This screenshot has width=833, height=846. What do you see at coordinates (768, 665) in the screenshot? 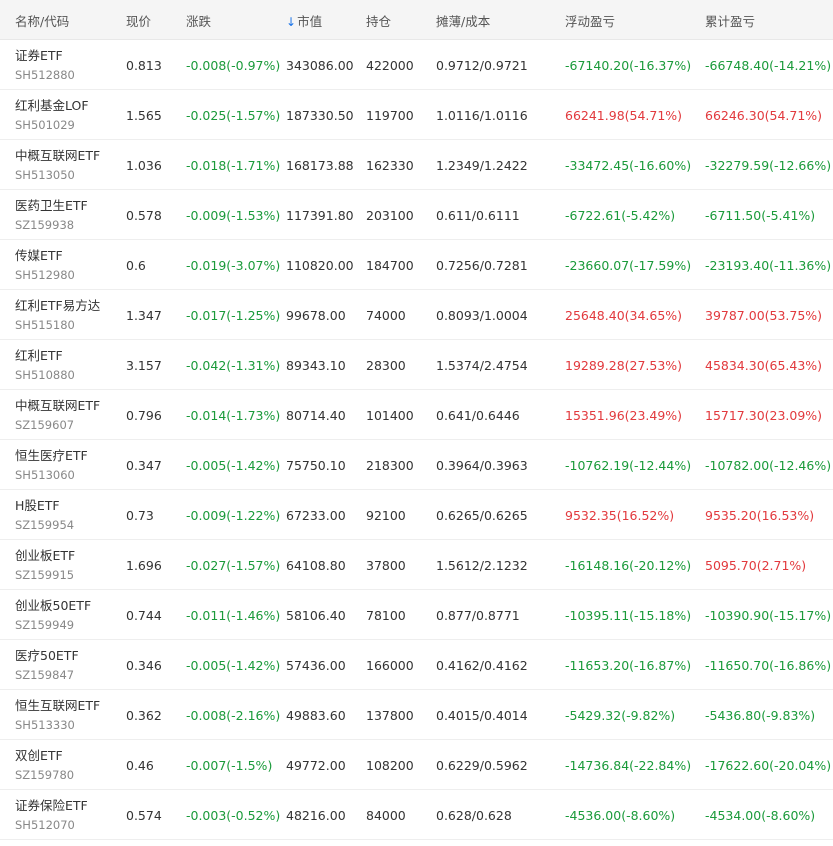
I see `cumulative-pl-cell: -11650.70(-16.86%)` at bounding box center [768, 665].